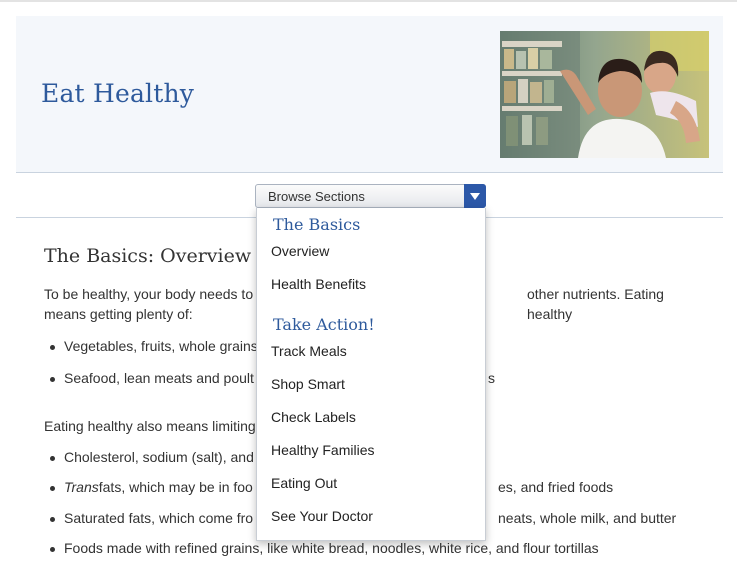 The image size is (737, 575). What do you see at coordinates (322, 516) in the screenshot?
I see `menu-item-see-your-doctor: See Your Doctor` at bounding box center [322, 516].